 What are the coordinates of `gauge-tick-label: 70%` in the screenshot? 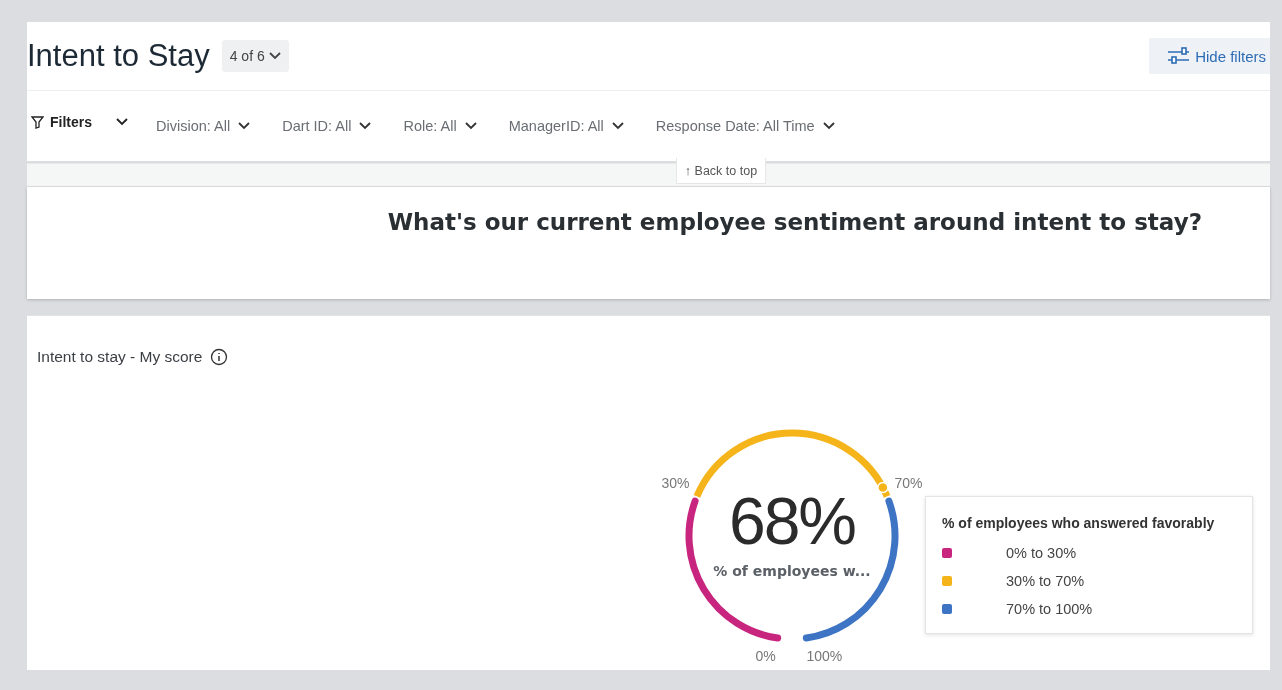 It's located at (908, 482).